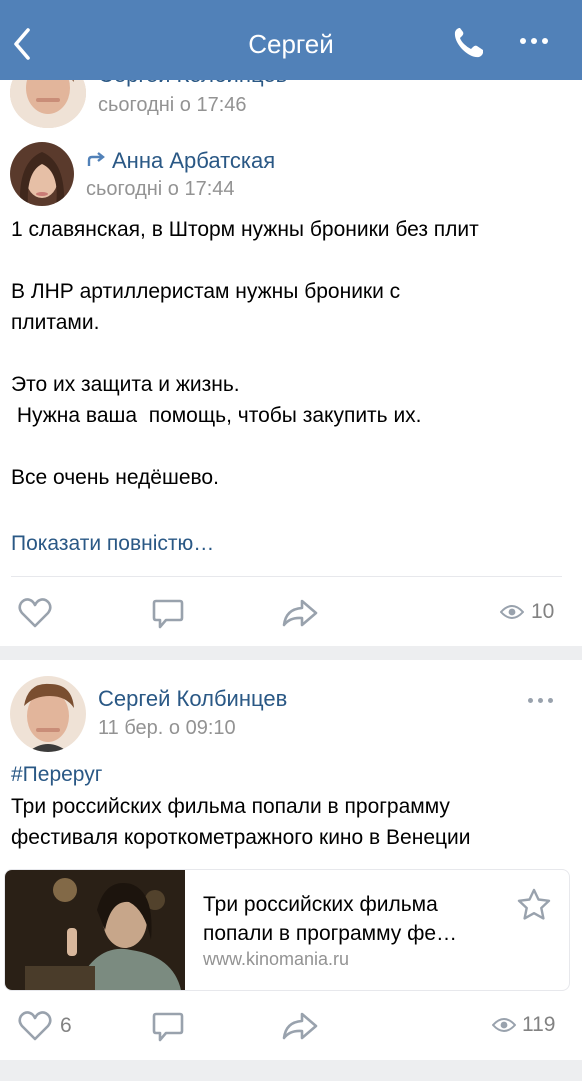 This screenshot has height=1081, width=582. What do you see at coordinates (66, 1025) in the screenshot?
I see `likes-count: 6` at bounding box center [66, 1025].